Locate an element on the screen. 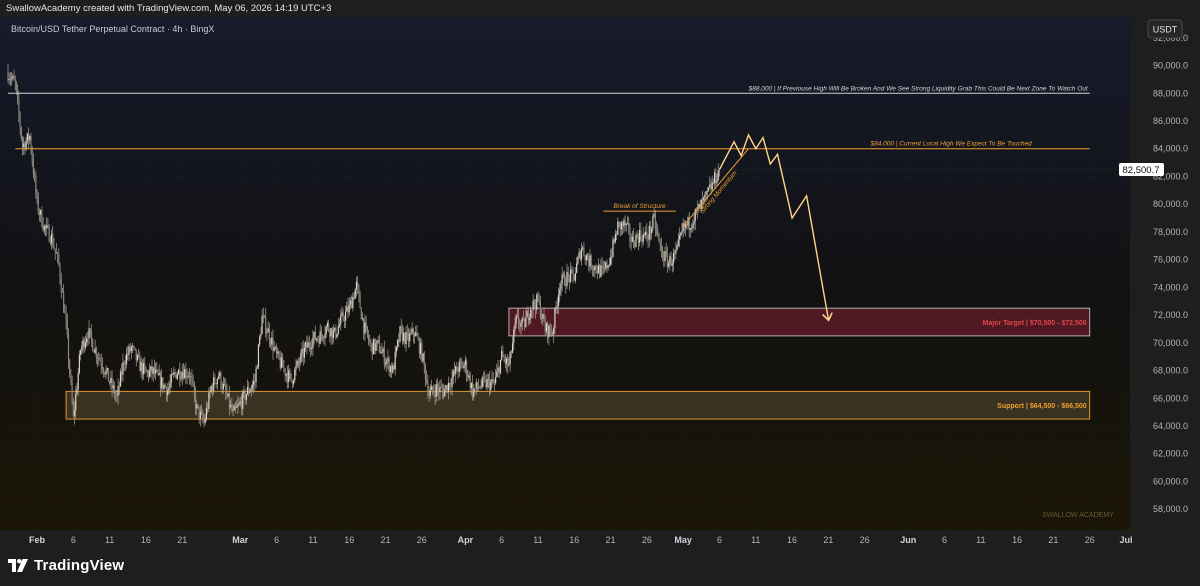 This screenshot has width=1200, height=586. price-tick-label: 84,000.0 is located at coordinates (1170, 149).